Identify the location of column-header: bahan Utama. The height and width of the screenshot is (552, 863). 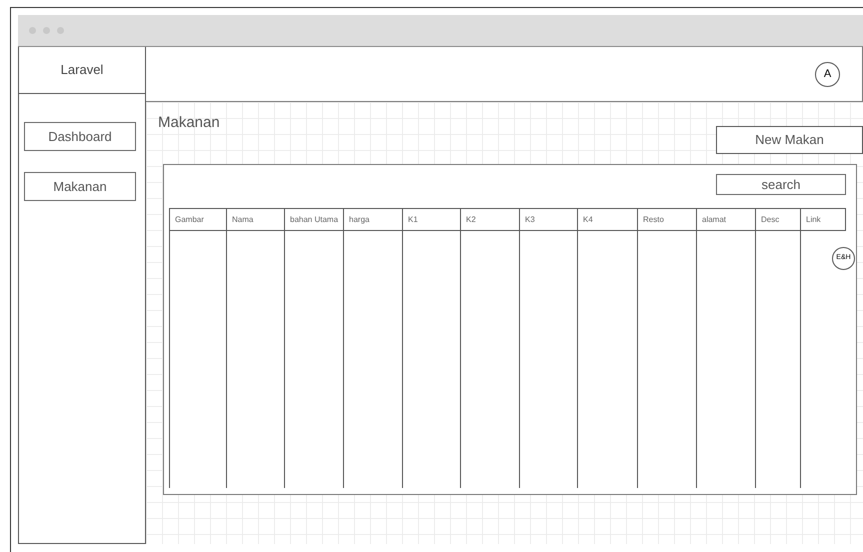
(314, 219).